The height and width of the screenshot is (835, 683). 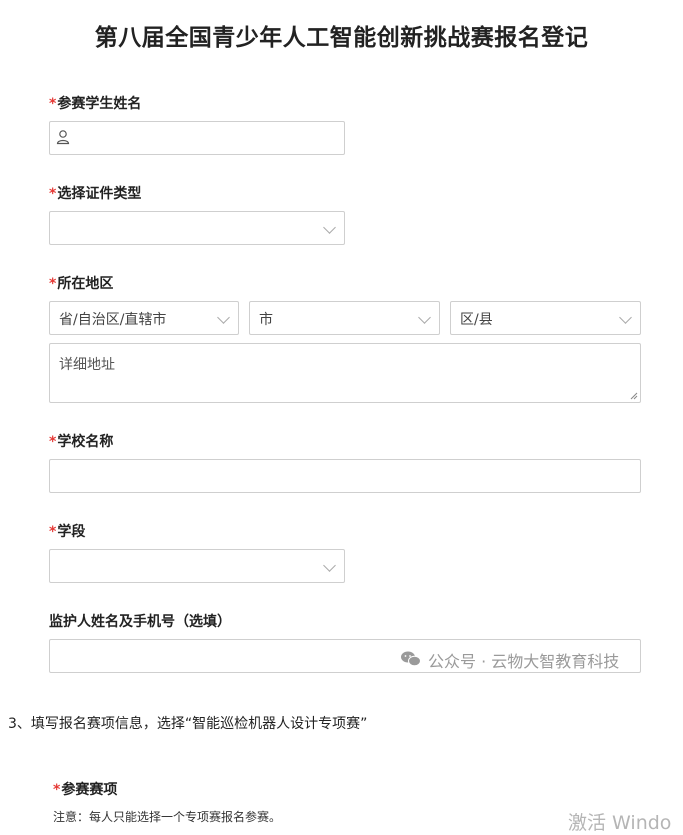 What do you see at coordinates (197, 228) in the screenshot?
I see `id-type-select` at bounding box center [197, 228].